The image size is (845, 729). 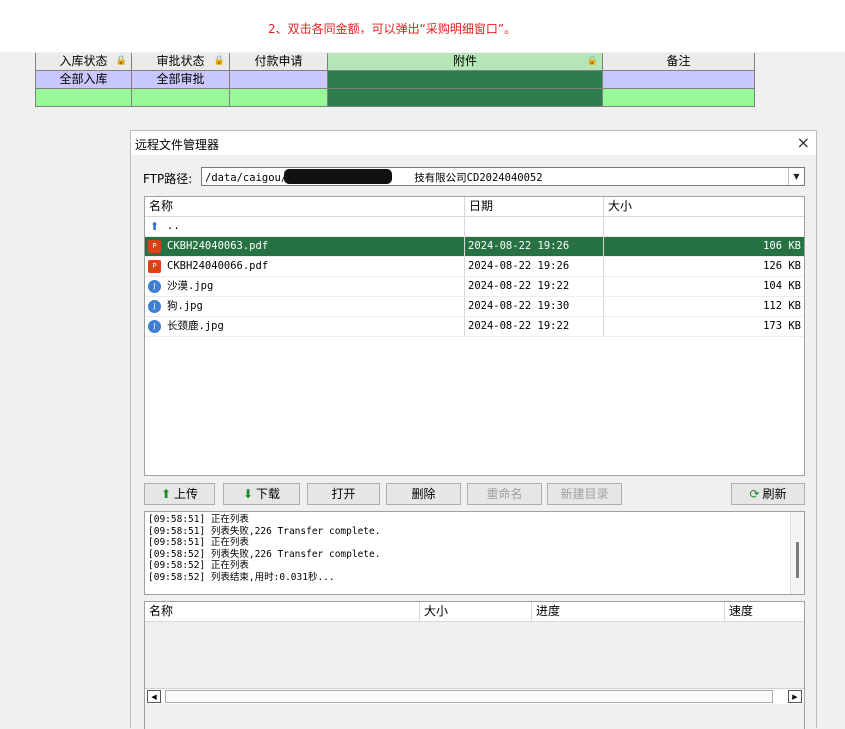 I want to click on chevron-down-icon: ▼, so click(x=796, y=176).